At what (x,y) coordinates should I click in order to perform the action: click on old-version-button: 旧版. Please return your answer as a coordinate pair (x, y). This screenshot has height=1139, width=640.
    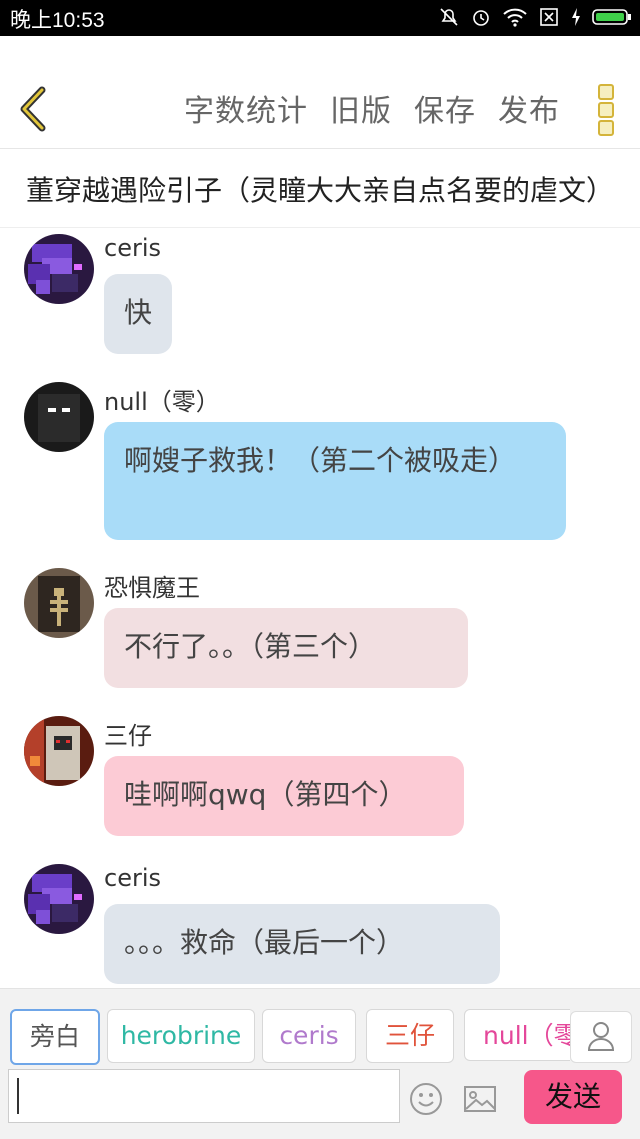
    Looking at the image, I should click on (361, 108).